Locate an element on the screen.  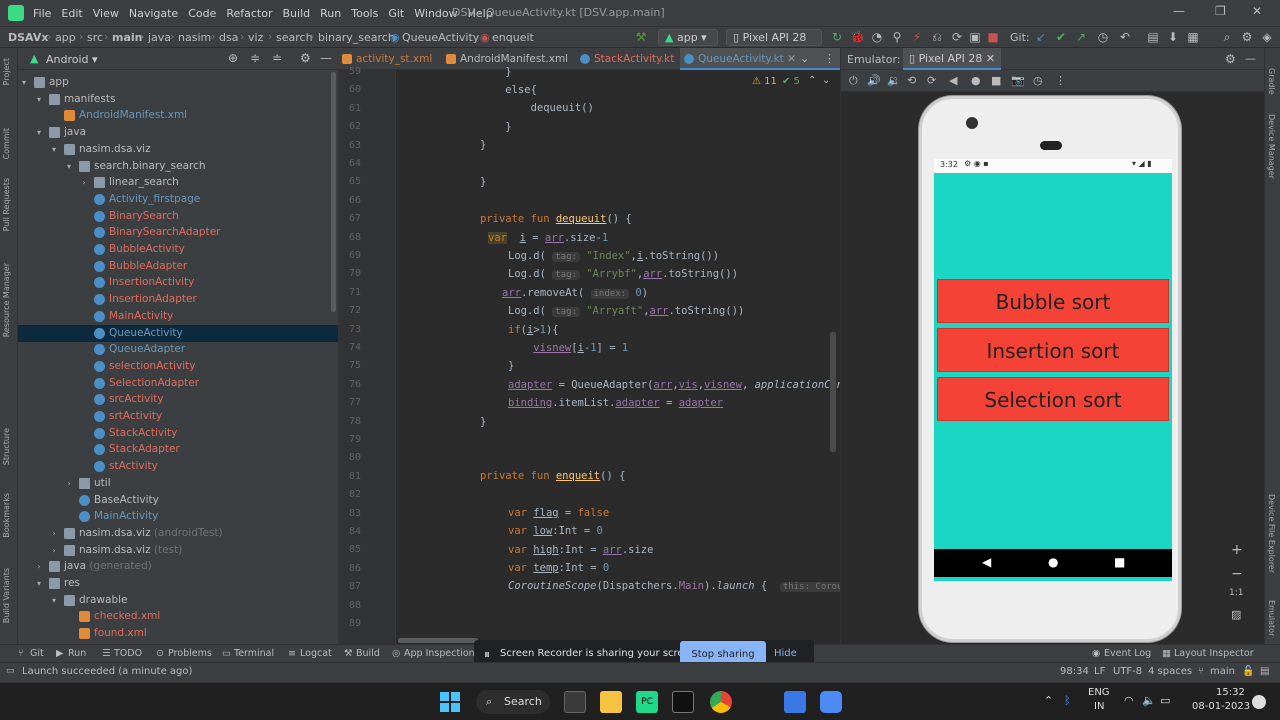
code-hscrollbar is located at coordinates (438, 640).